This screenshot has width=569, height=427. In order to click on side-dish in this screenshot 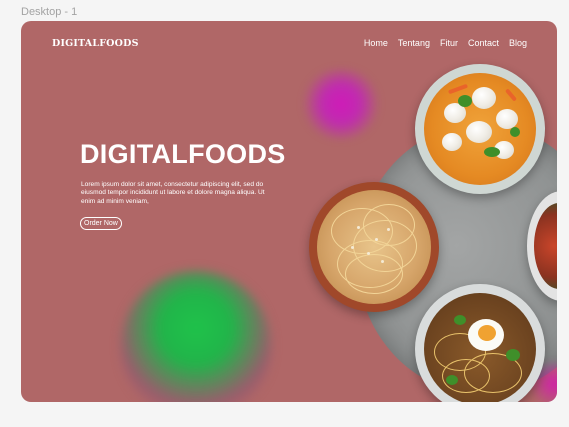, I will do `click(545, 246)`.